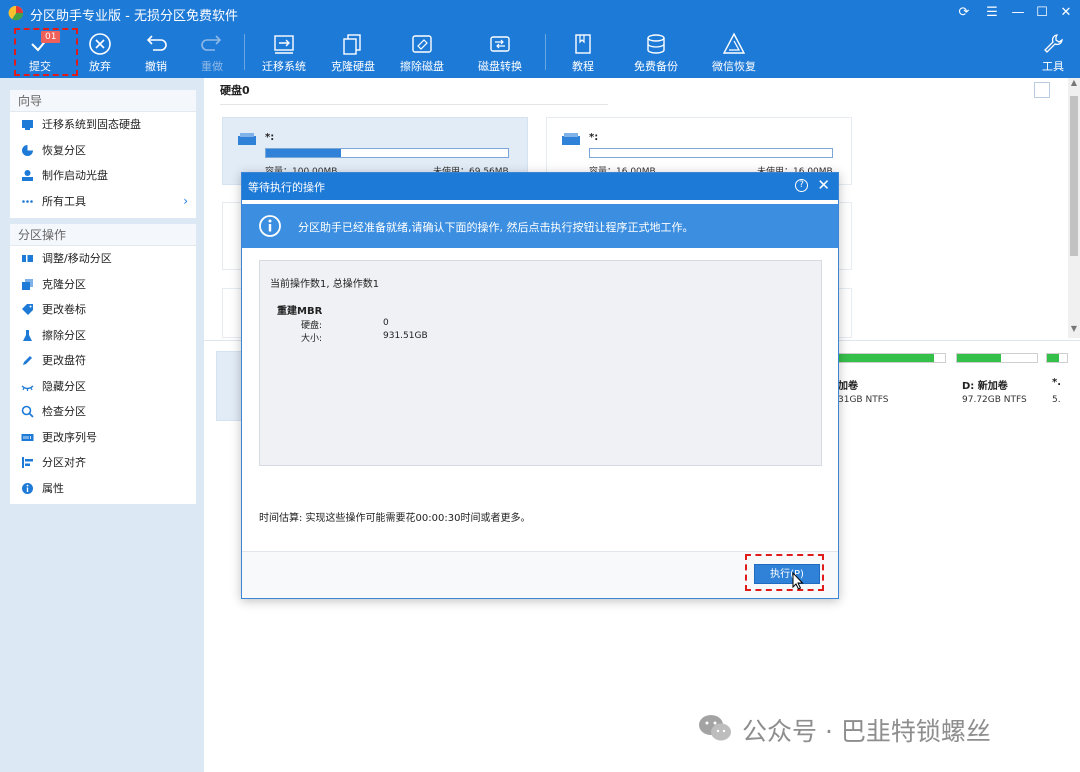  What do you see at coordinates (500, 44) in the screenshot?
I see `convert-disk-icon` at bounding box center [500, 44].